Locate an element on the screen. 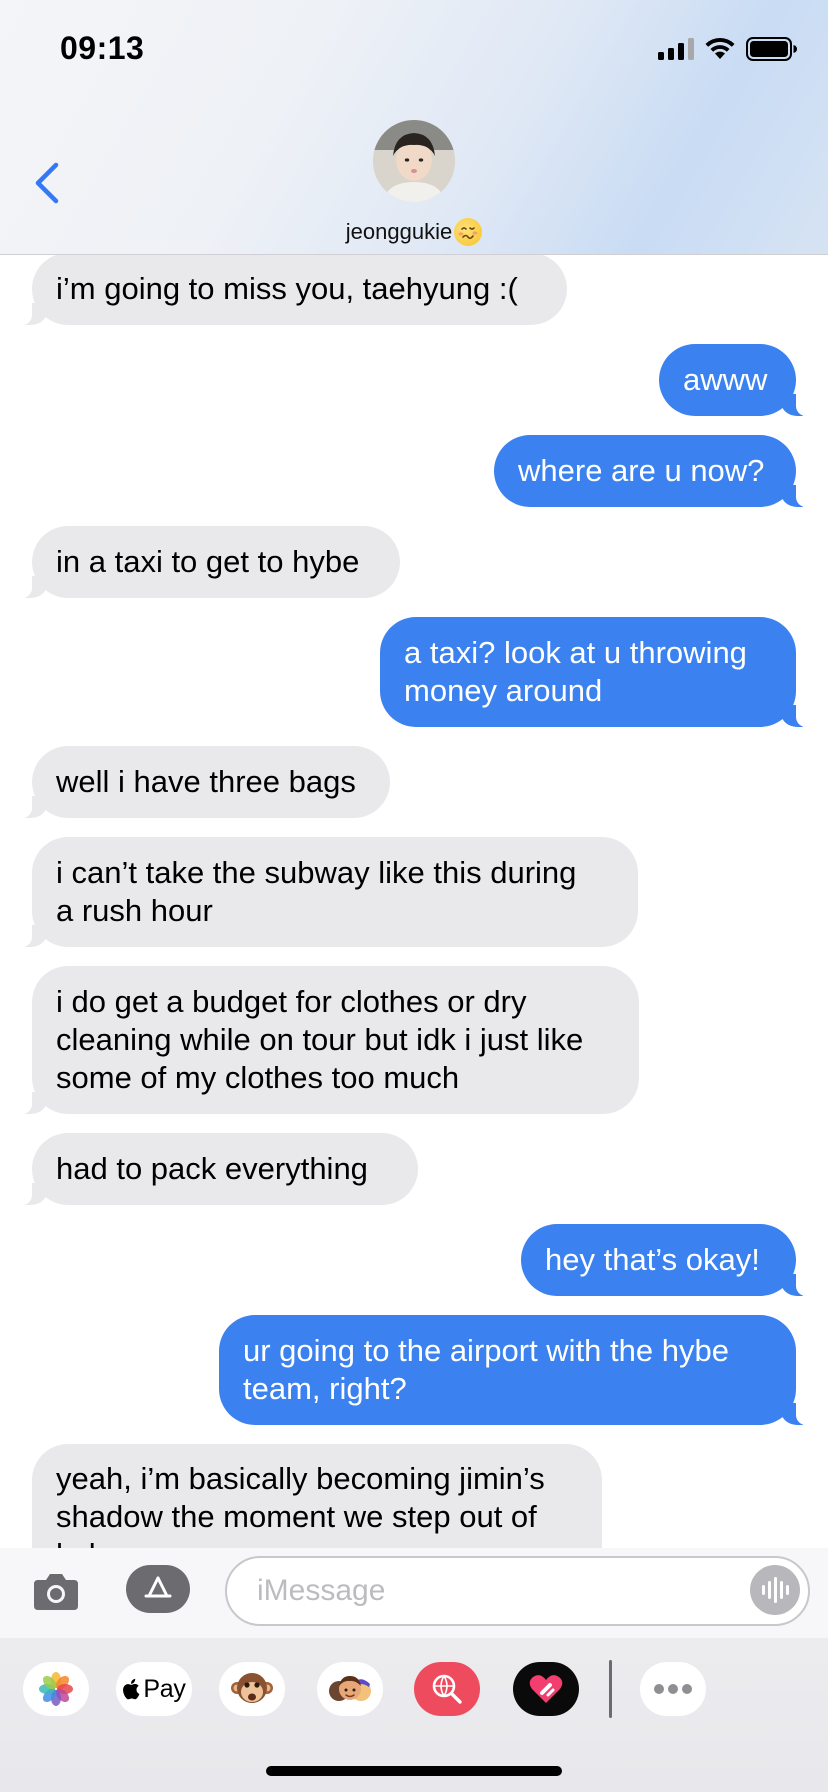 The height and width of the screenshot is (1792, 828). imessage-input is located at coordinates (517, 1591).